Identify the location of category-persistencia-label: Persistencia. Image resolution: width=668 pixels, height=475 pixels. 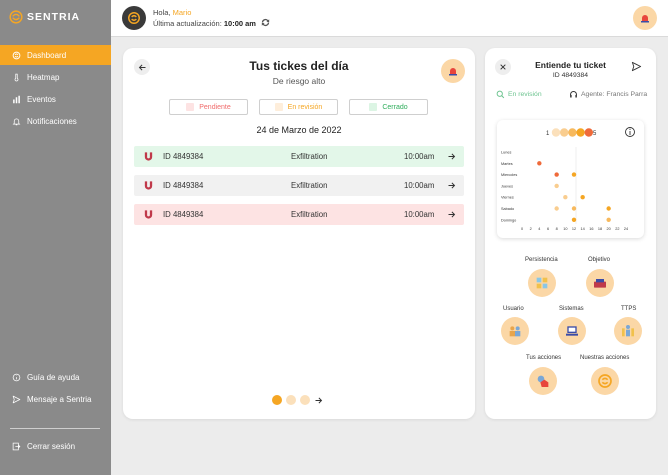
(541, 260).